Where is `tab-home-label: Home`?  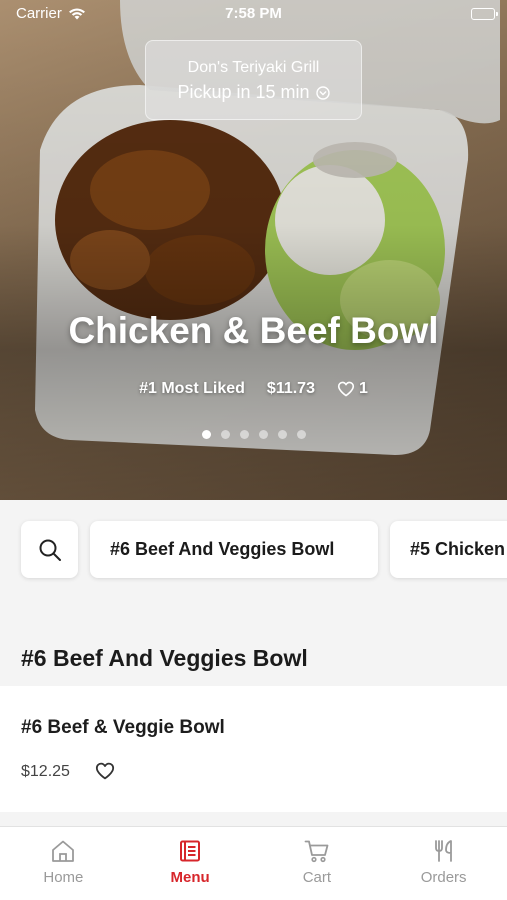
tab-home-label: Home is located at coordinates (63, 877).